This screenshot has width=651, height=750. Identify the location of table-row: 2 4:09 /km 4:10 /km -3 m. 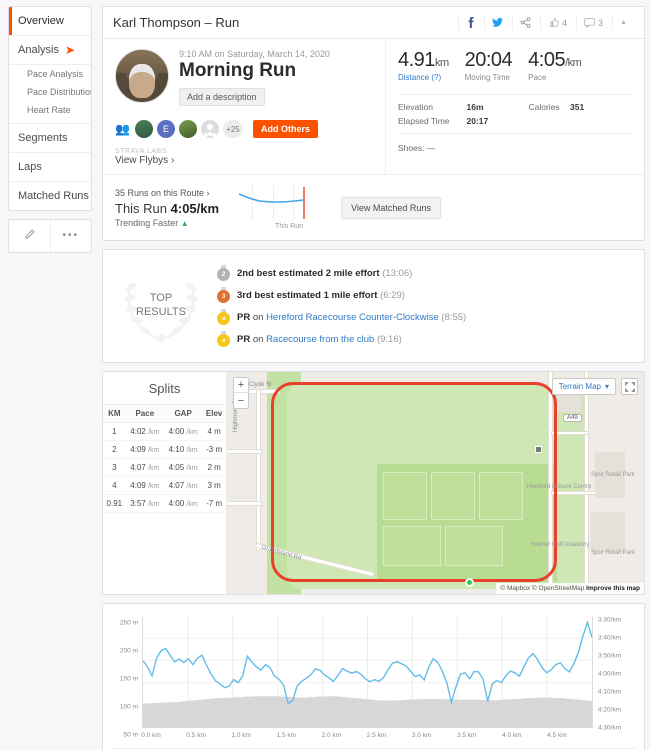
(164, 449).